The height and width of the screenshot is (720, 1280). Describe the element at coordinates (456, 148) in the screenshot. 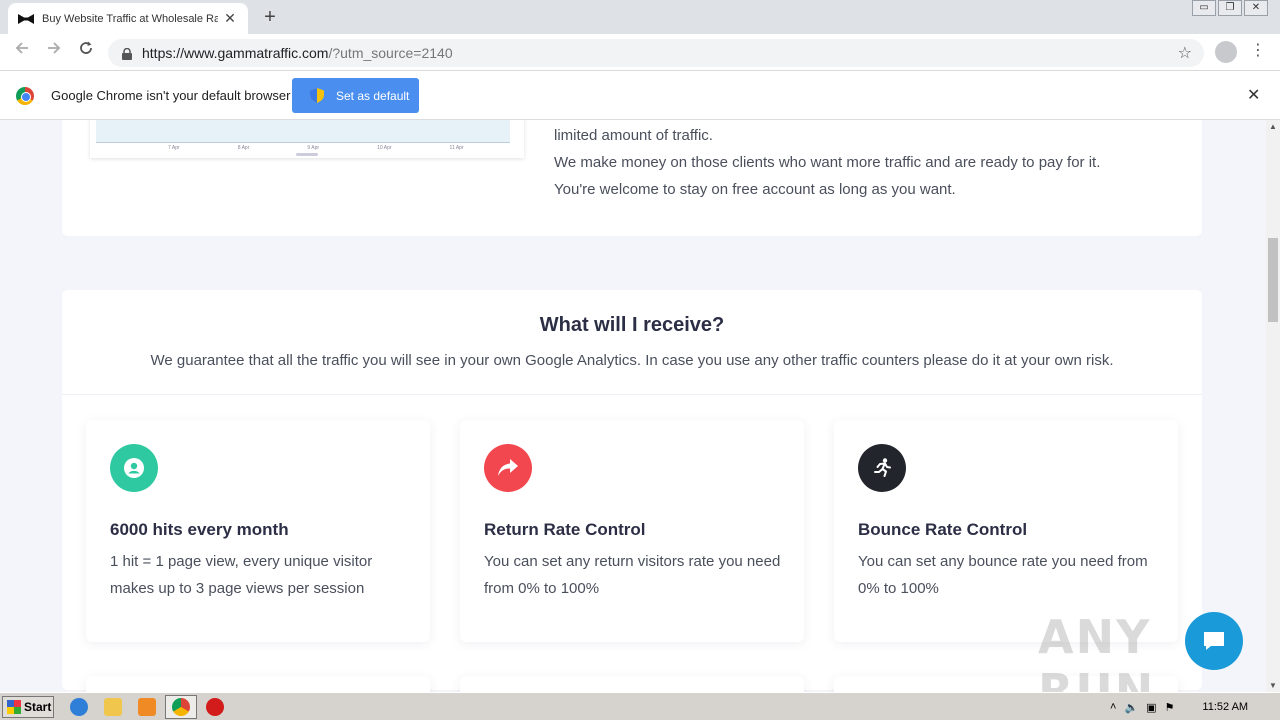

I see `chart-tick: 11 Apr` at that location.